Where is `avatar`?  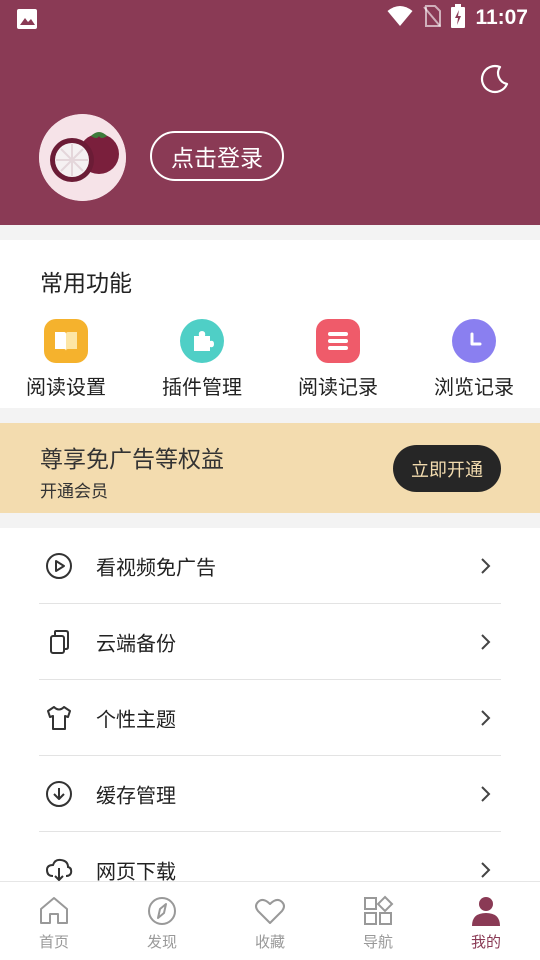
avatar is located at coordinates (82, 157).